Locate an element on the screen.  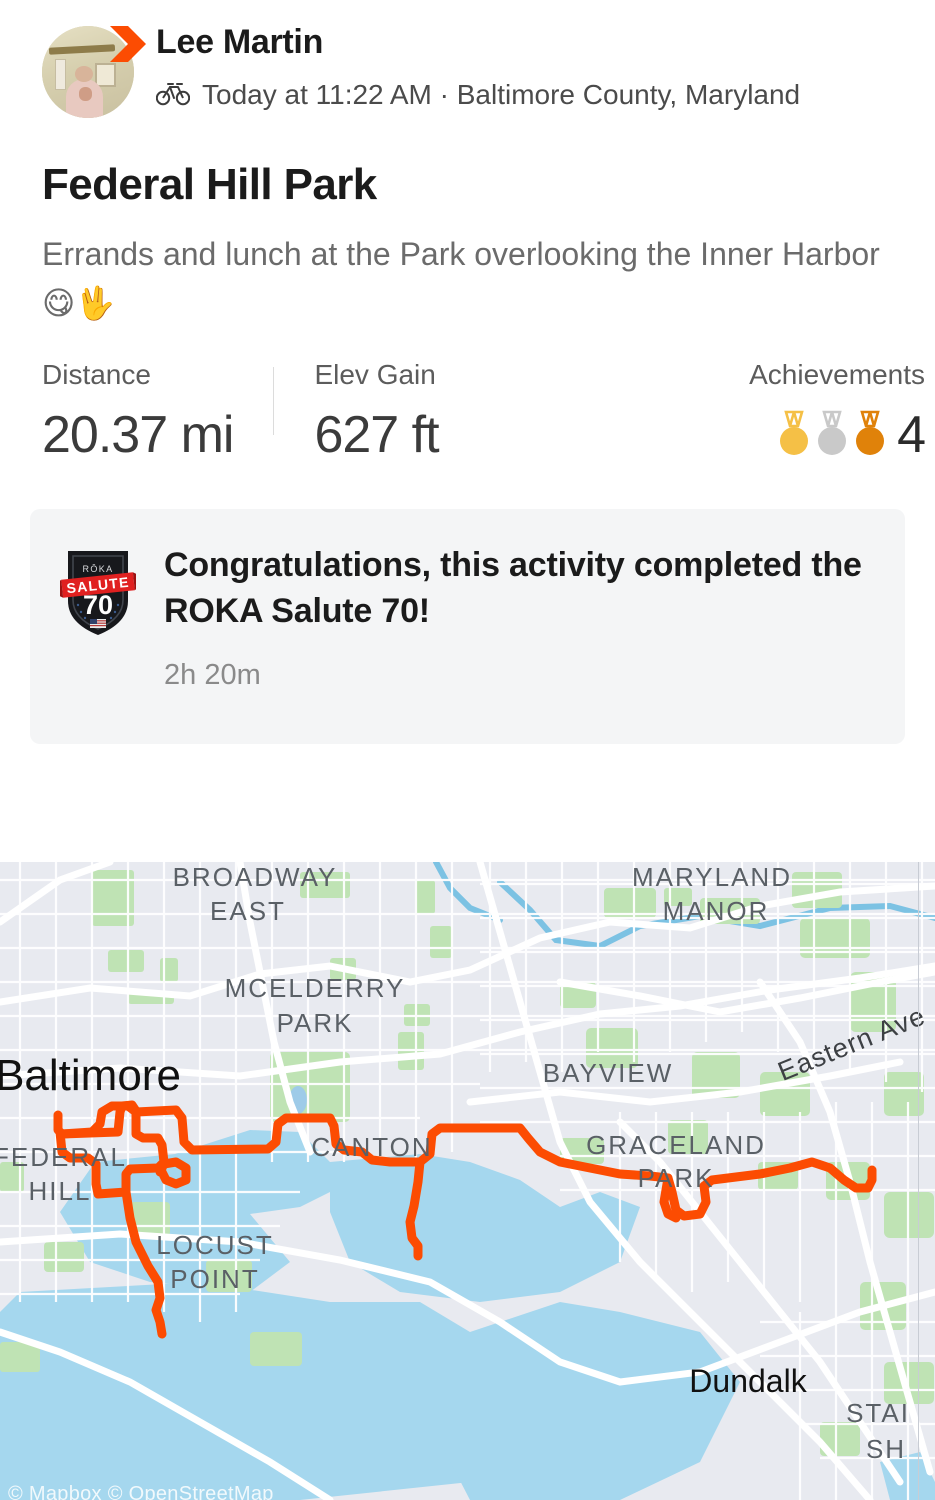
achievement-count: 4 is located at coordinates (911, 435).